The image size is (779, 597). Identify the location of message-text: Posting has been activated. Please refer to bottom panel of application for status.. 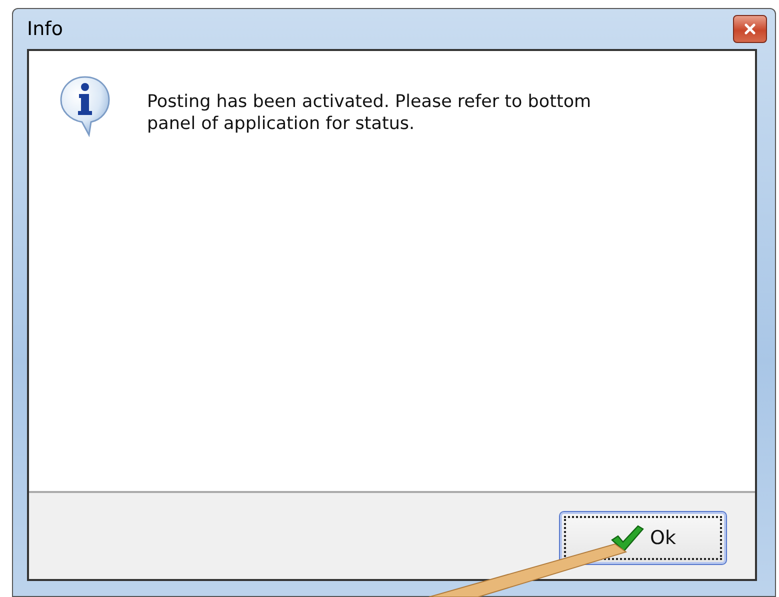
(369, 113).